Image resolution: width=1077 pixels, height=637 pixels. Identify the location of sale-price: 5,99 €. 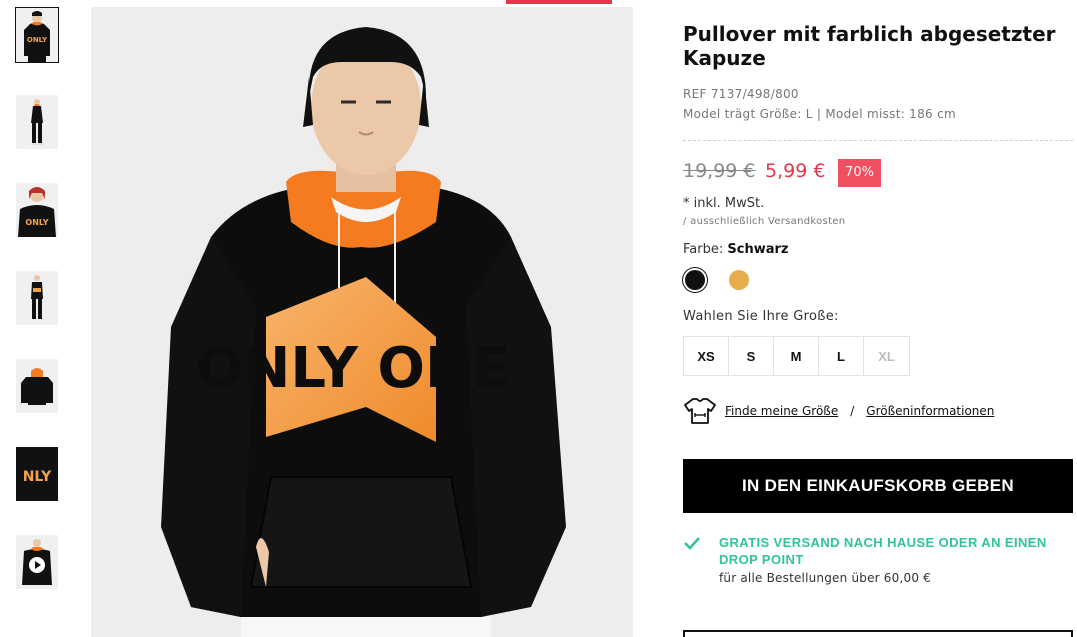
(795, 171).